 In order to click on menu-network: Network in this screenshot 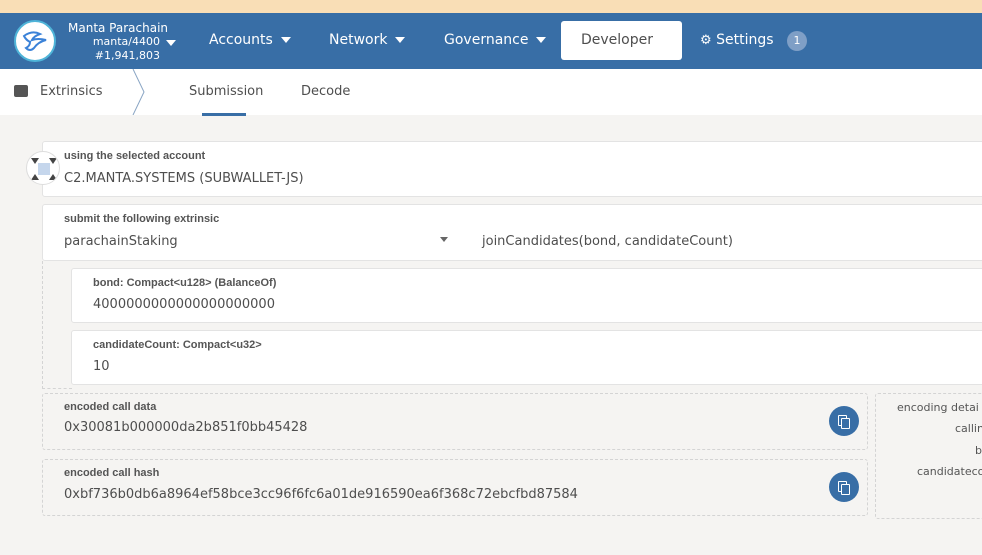, I will do `click(367, 40)`.